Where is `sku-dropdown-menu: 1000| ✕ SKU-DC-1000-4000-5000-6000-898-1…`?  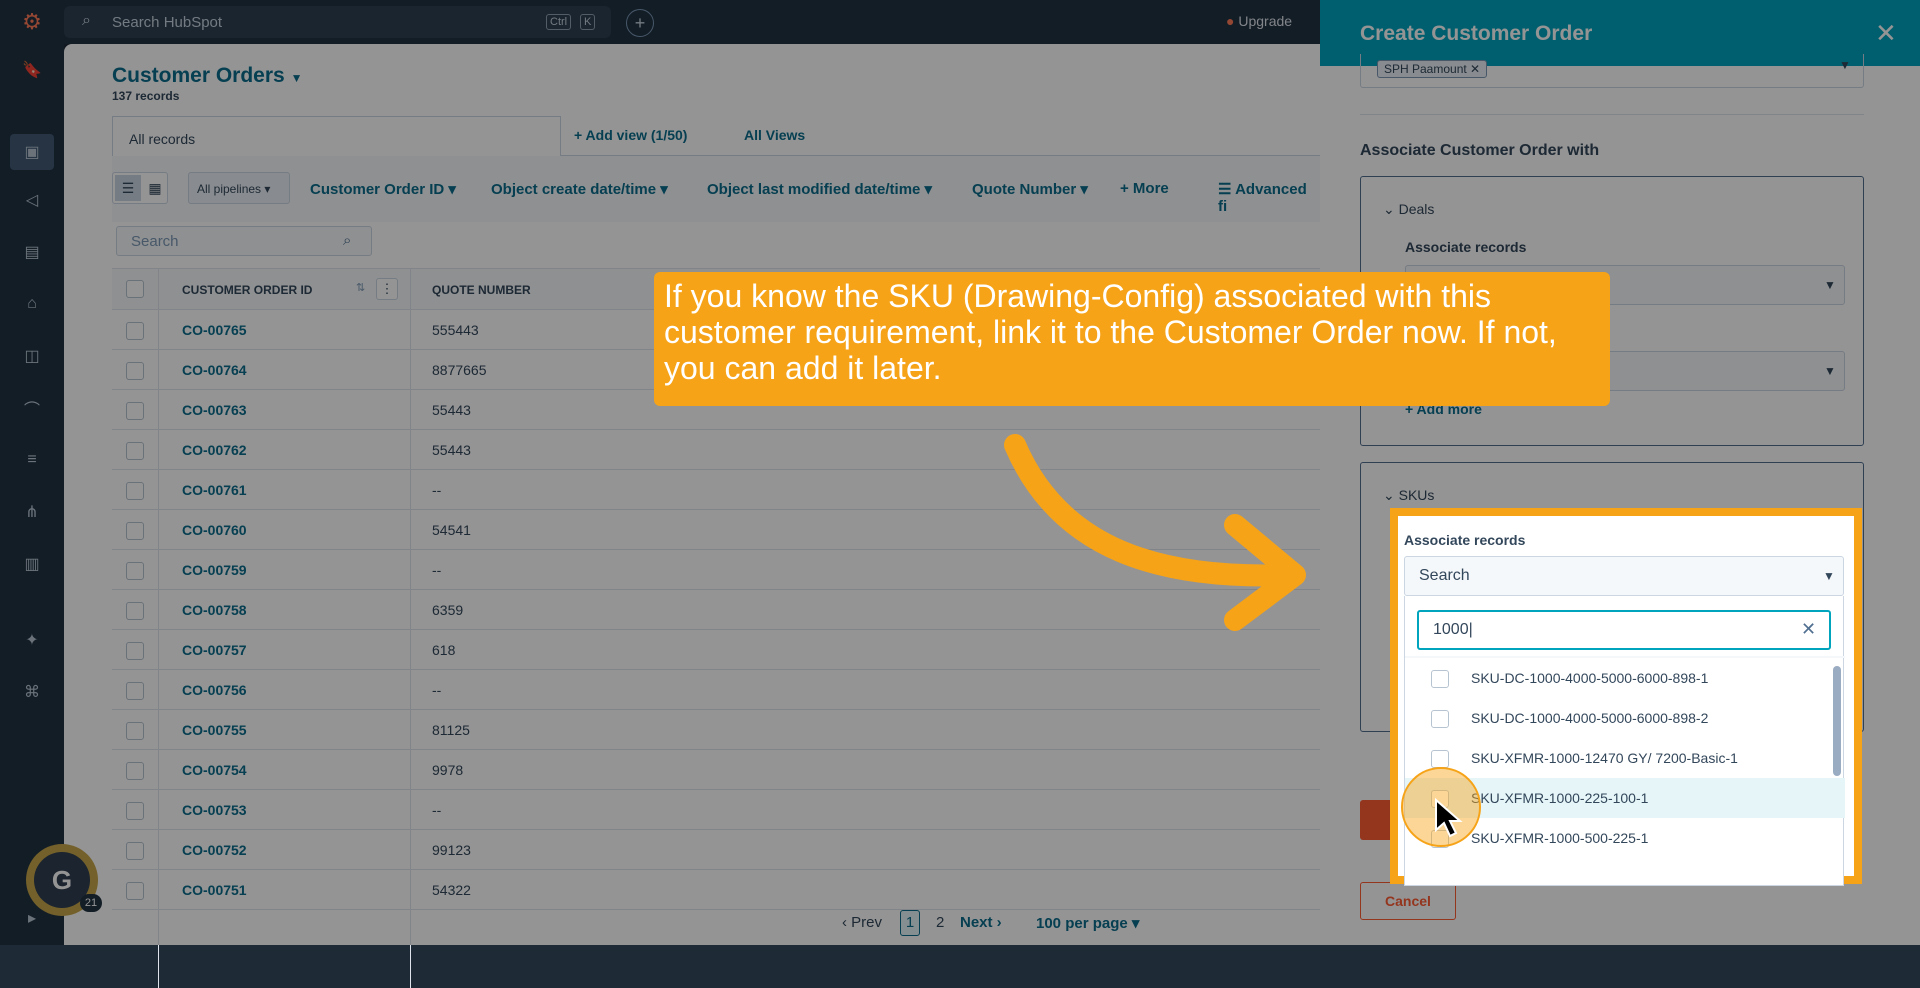
sku-dropdown-menu: 1000| ✕ SKU-DC-1000-4000-5000-6000-898-1… is located at coordinates (1624, 741).